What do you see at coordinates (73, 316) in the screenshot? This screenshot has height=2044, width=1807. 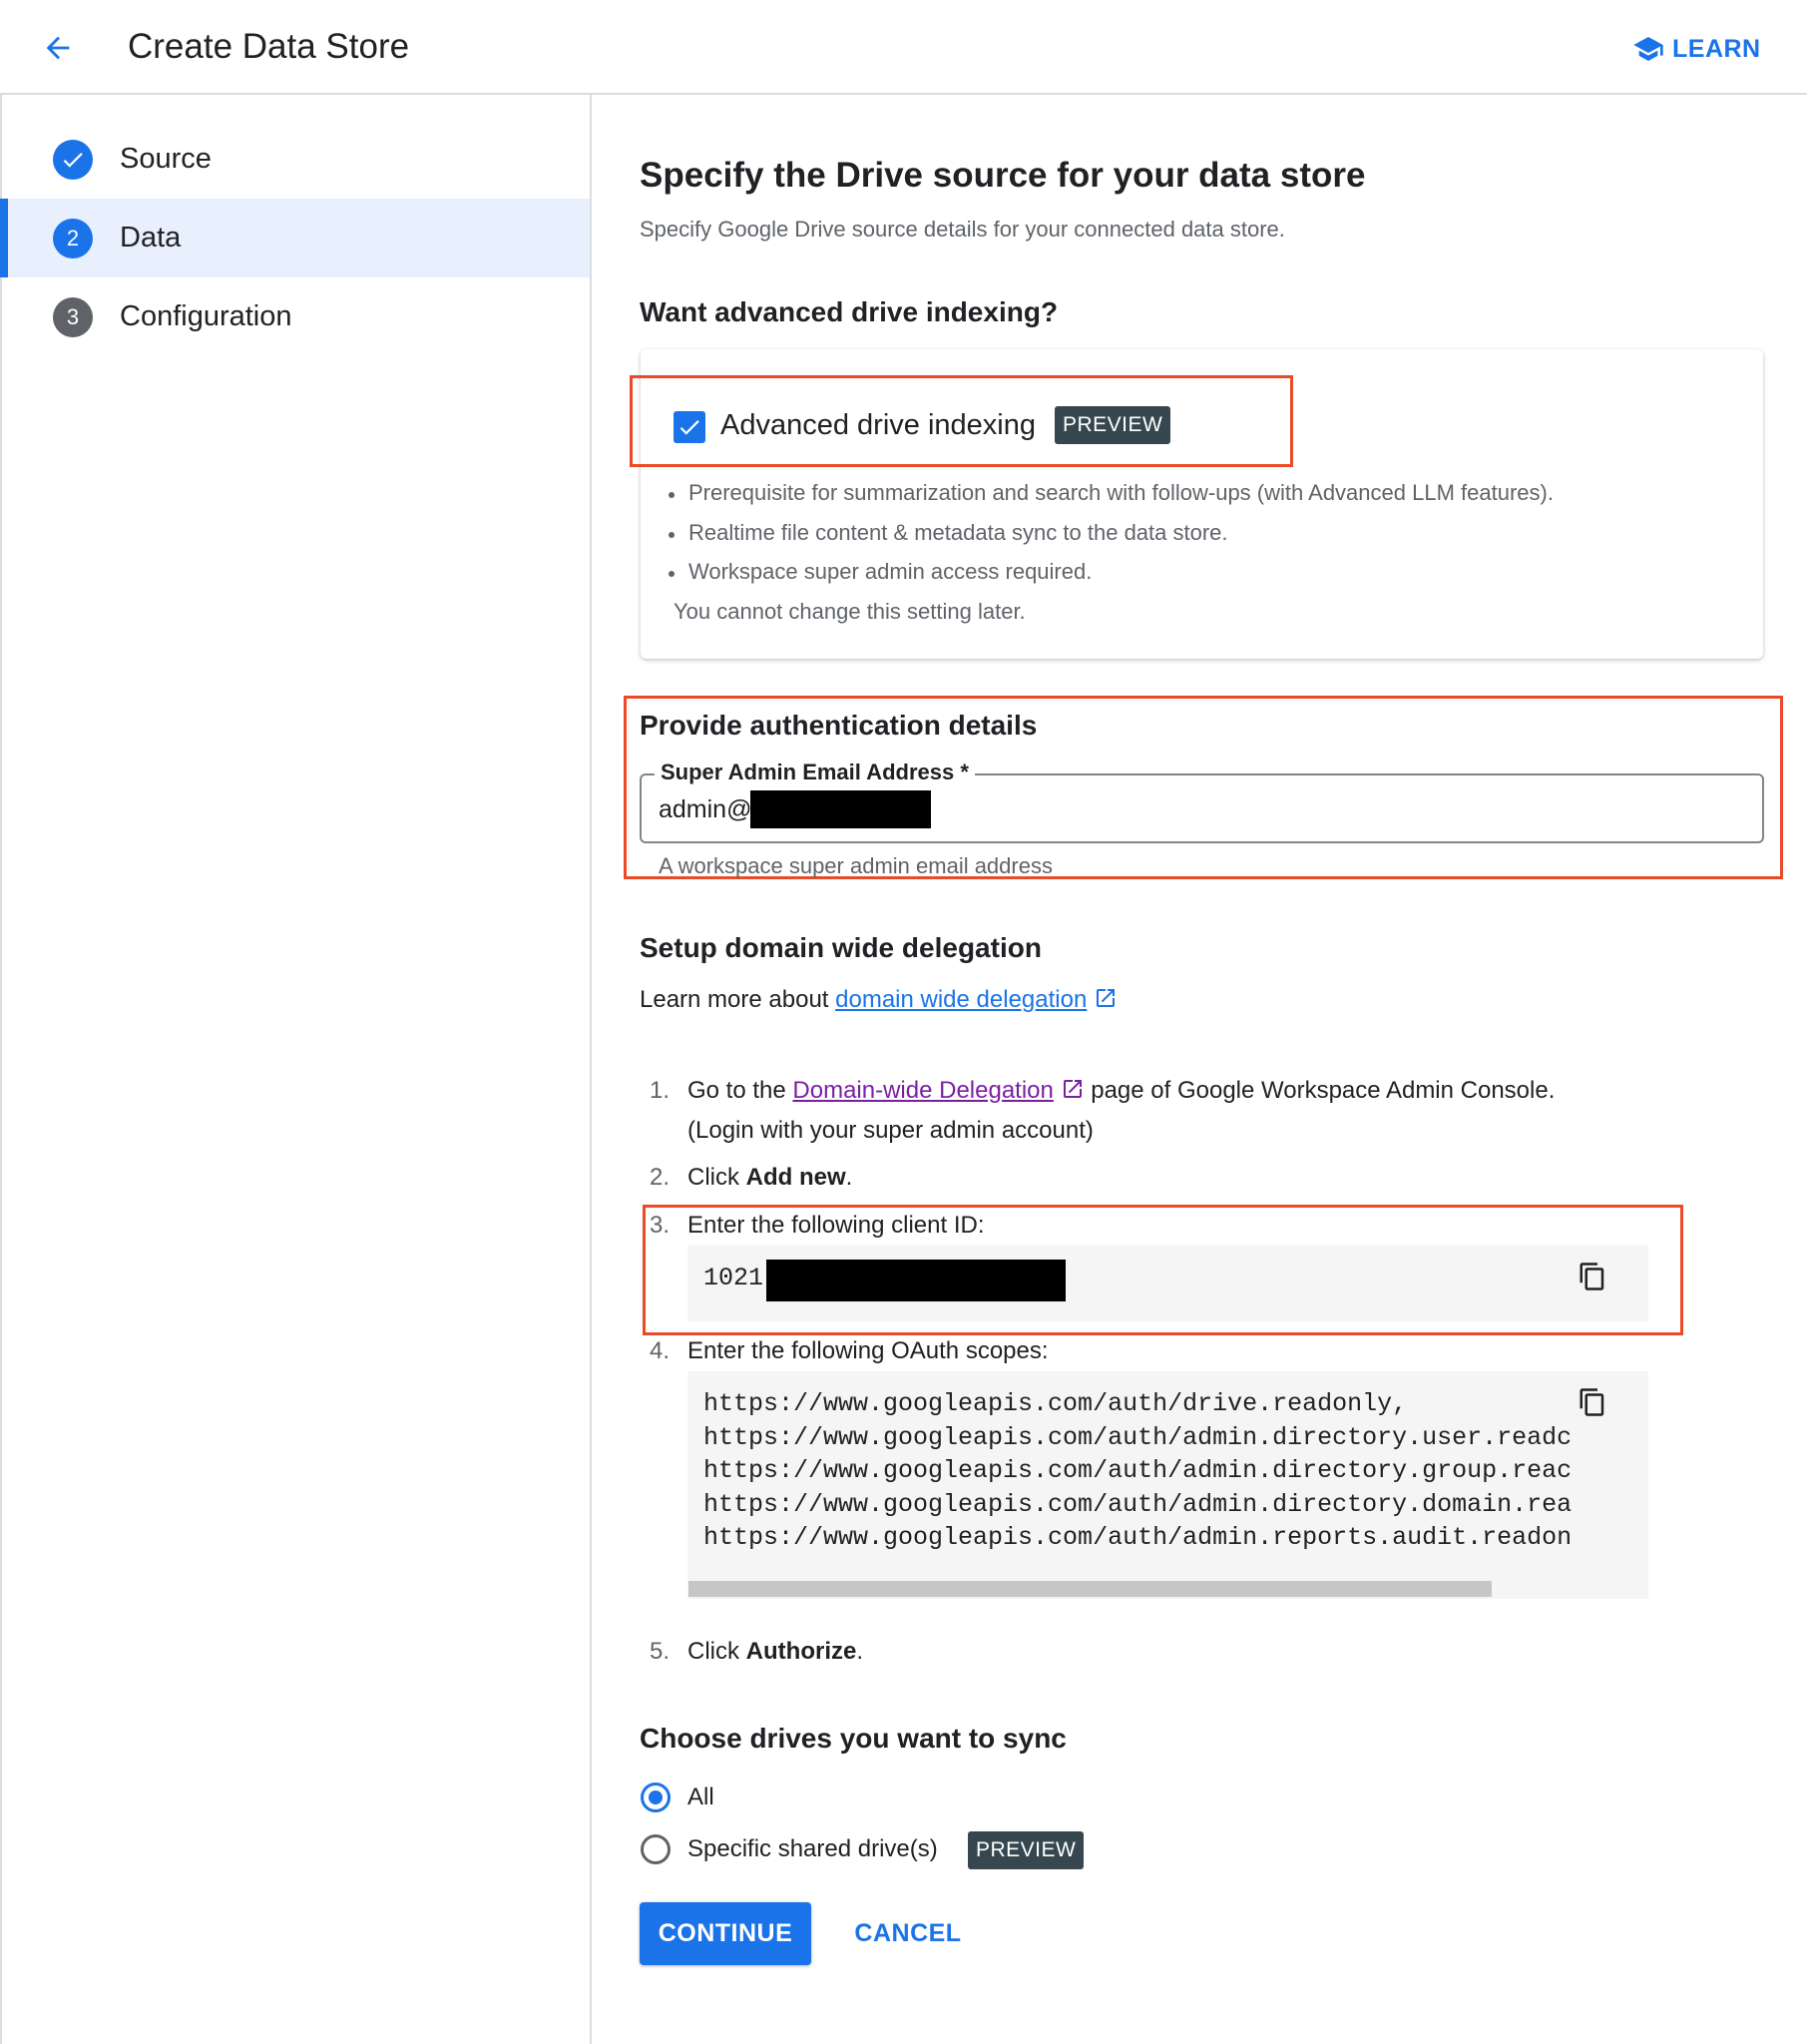 I see `step-number: 3` at bounding box center [73, 316].